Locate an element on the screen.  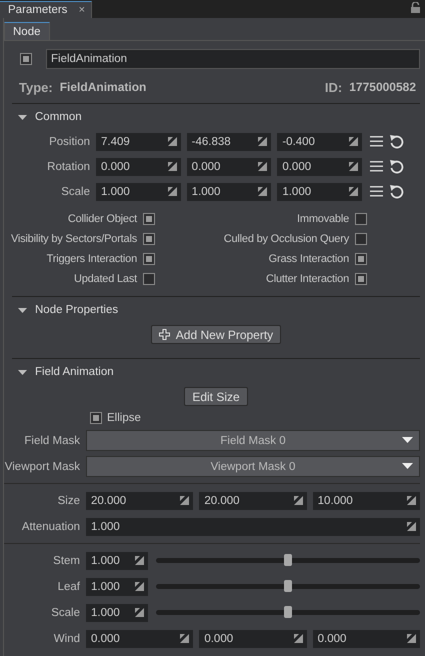
field-label: Position is located at coordinates (69, 142).